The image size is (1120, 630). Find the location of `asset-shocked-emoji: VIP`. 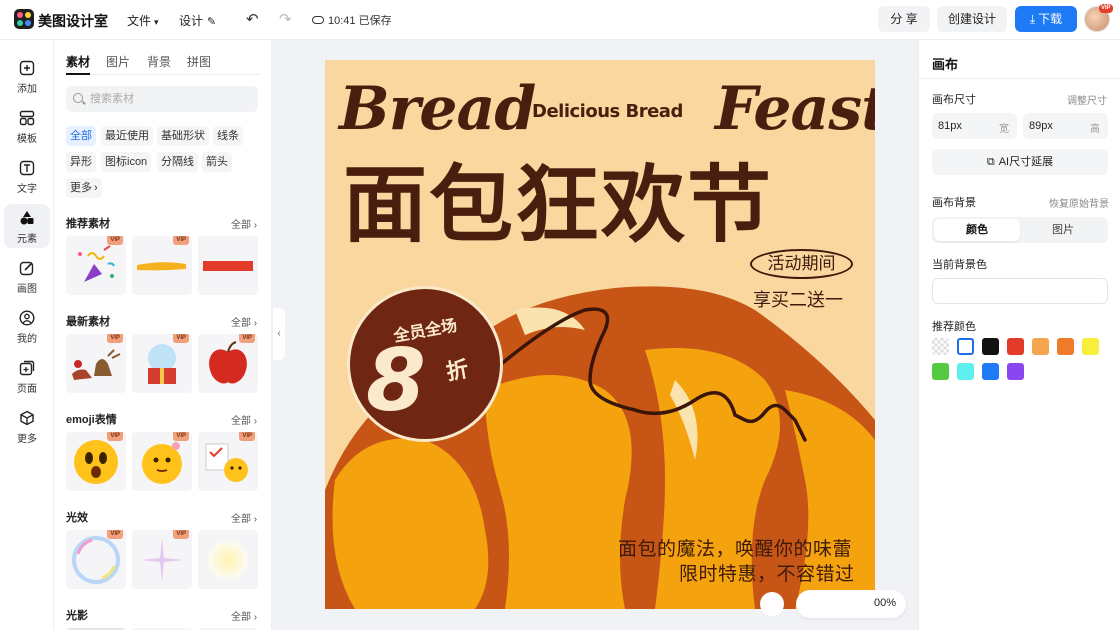

asset-shocked-emoji: VIP is located at coordinates (96, 461).